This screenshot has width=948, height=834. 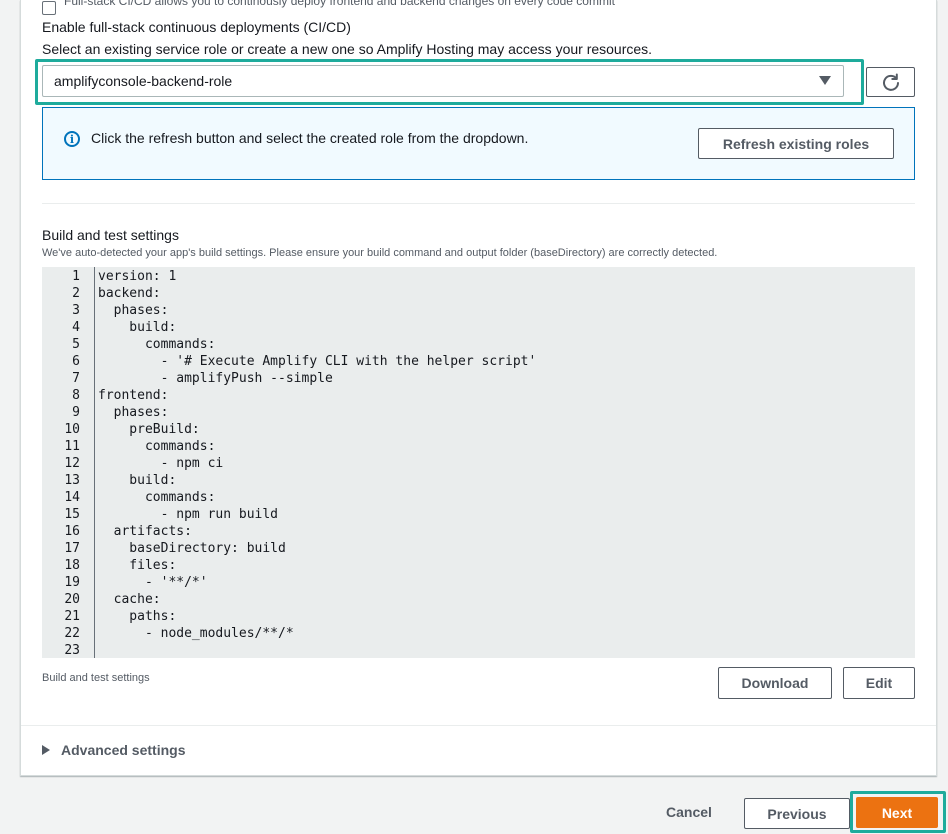 I want to click on refresh-existing-roles-button: Refresh existing roles, so click(x=796, y=143).